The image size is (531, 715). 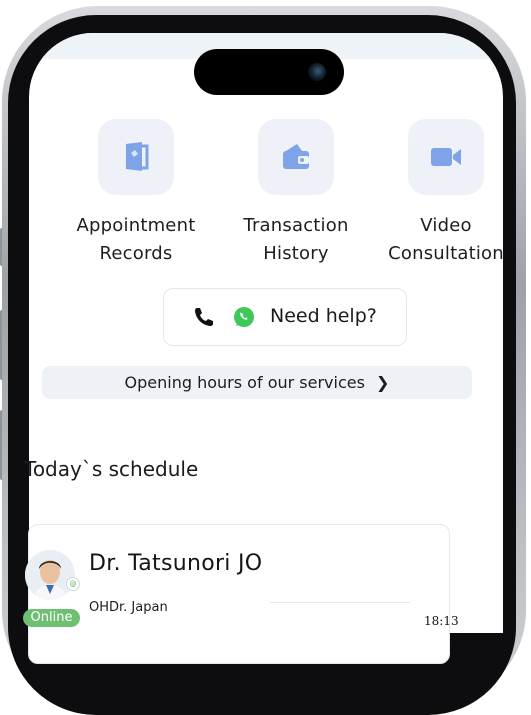 I want to click on camera-icon, so click(x=317, y=72).